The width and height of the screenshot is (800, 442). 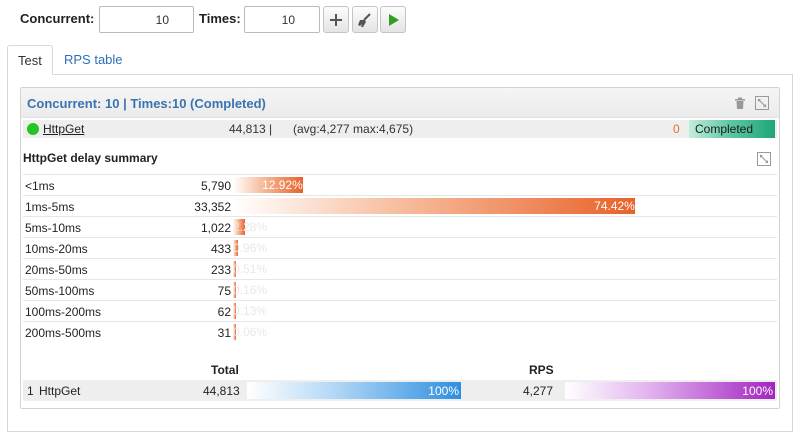 I want to click on delay-percent: 0.51%, so click(x=250, y=269).